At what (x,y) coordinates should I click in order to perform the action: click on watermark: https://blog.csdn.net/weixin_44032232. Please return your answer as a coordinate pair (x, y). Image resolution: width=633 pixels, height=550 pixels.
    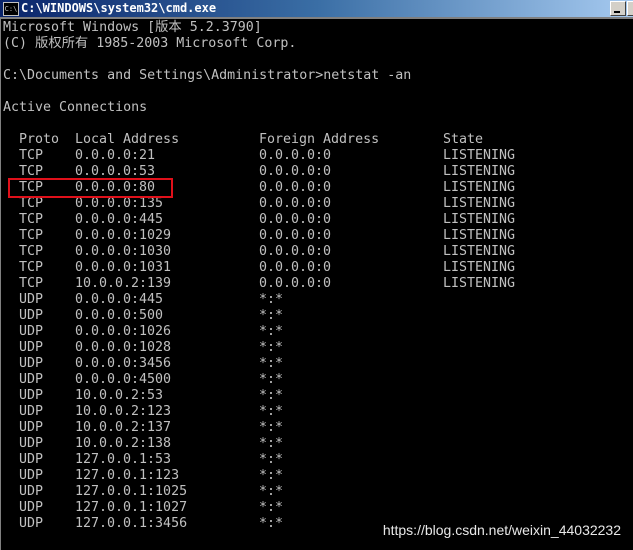
    Looking at the image, I should click on (501, 530).